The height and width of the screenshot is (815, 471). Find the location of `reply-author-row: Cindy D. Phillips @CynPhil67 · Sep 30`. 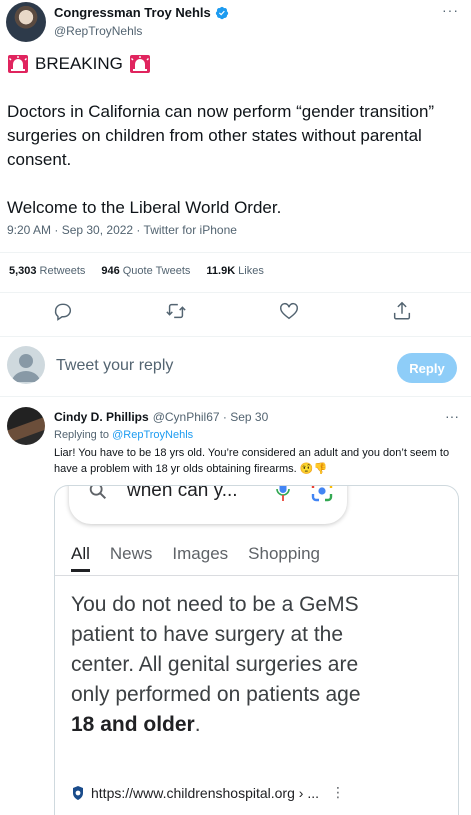

reply-author-row: Cindy D. Phillips @CynPhil67 · Sep 30 is located at coordinates (161, 417).